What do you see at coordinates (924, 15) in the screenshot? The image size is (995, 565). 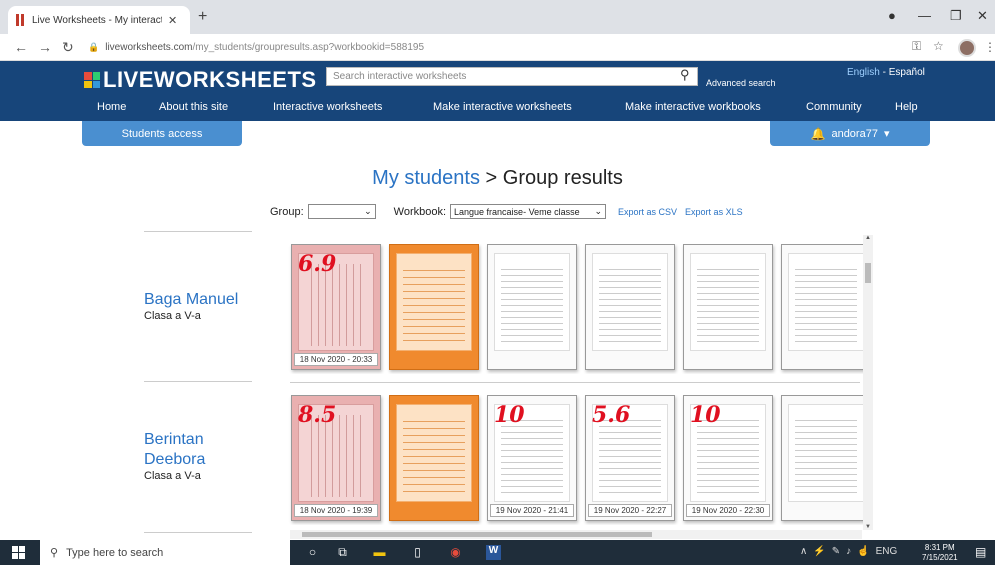 I see `minimize-icon: —` at bounding box center [924, 15].